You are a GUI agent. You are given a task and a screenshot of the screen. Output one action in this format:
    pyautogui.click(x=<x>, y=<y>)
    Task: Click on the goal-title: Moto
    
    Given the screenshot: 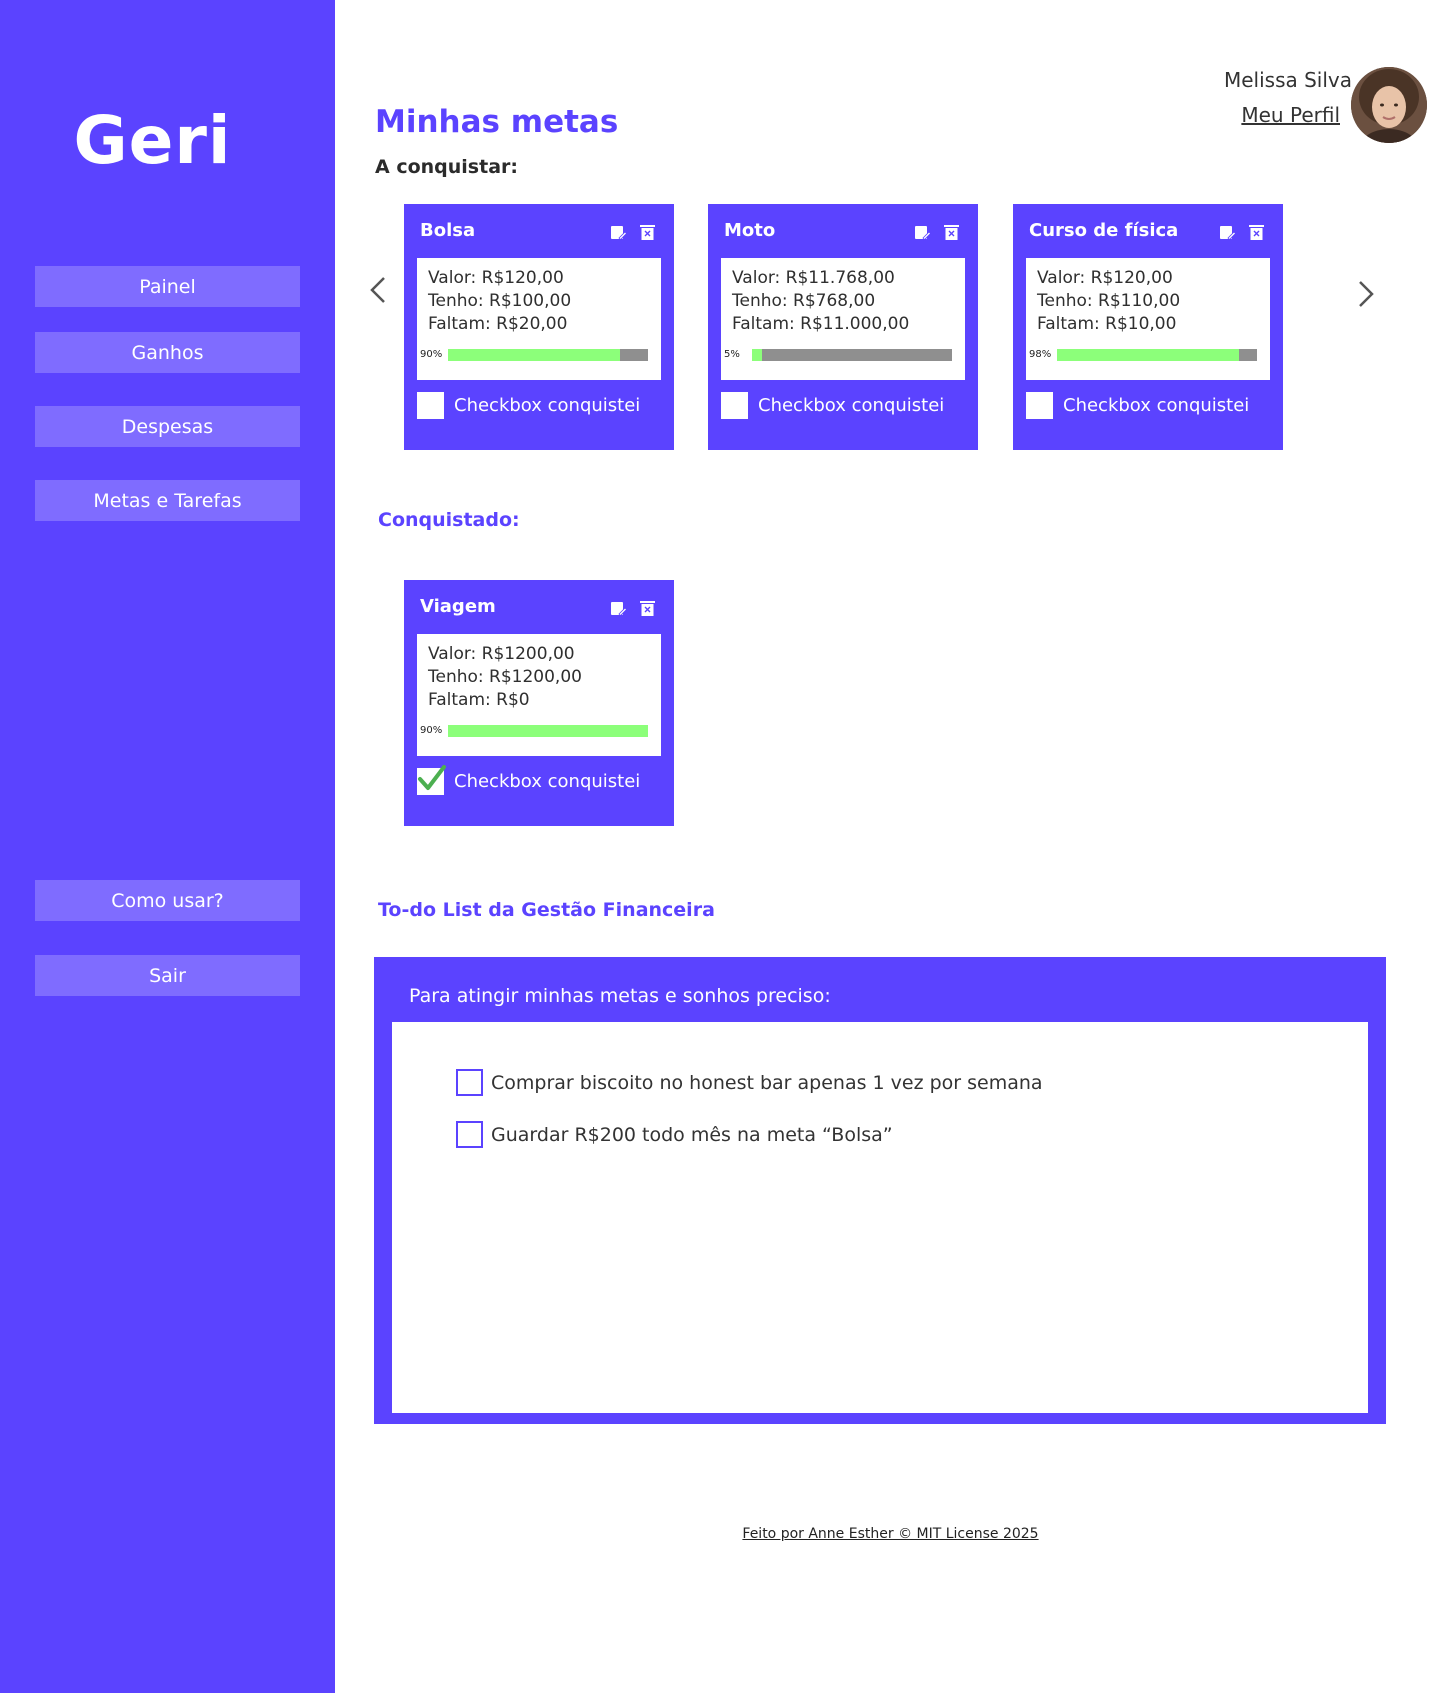 What is the action you would take?
    pyautogui.click(x=750, y=230)
    